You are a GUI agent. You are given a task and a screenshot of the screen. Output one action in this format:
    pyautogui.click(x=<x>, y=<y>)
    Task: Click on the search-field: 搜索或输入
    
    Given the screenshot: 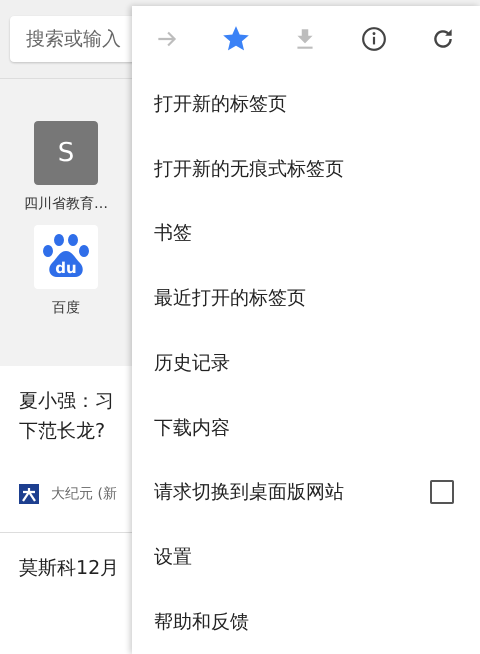 What is the action you would take?
    pyautogui.click(x=71, y=39)
    